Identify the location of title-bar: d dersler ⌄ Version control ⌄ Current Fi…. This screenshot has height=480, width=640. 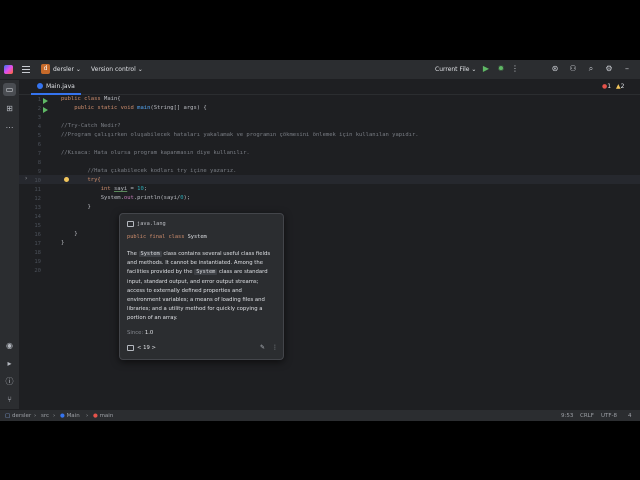
(320, 70).